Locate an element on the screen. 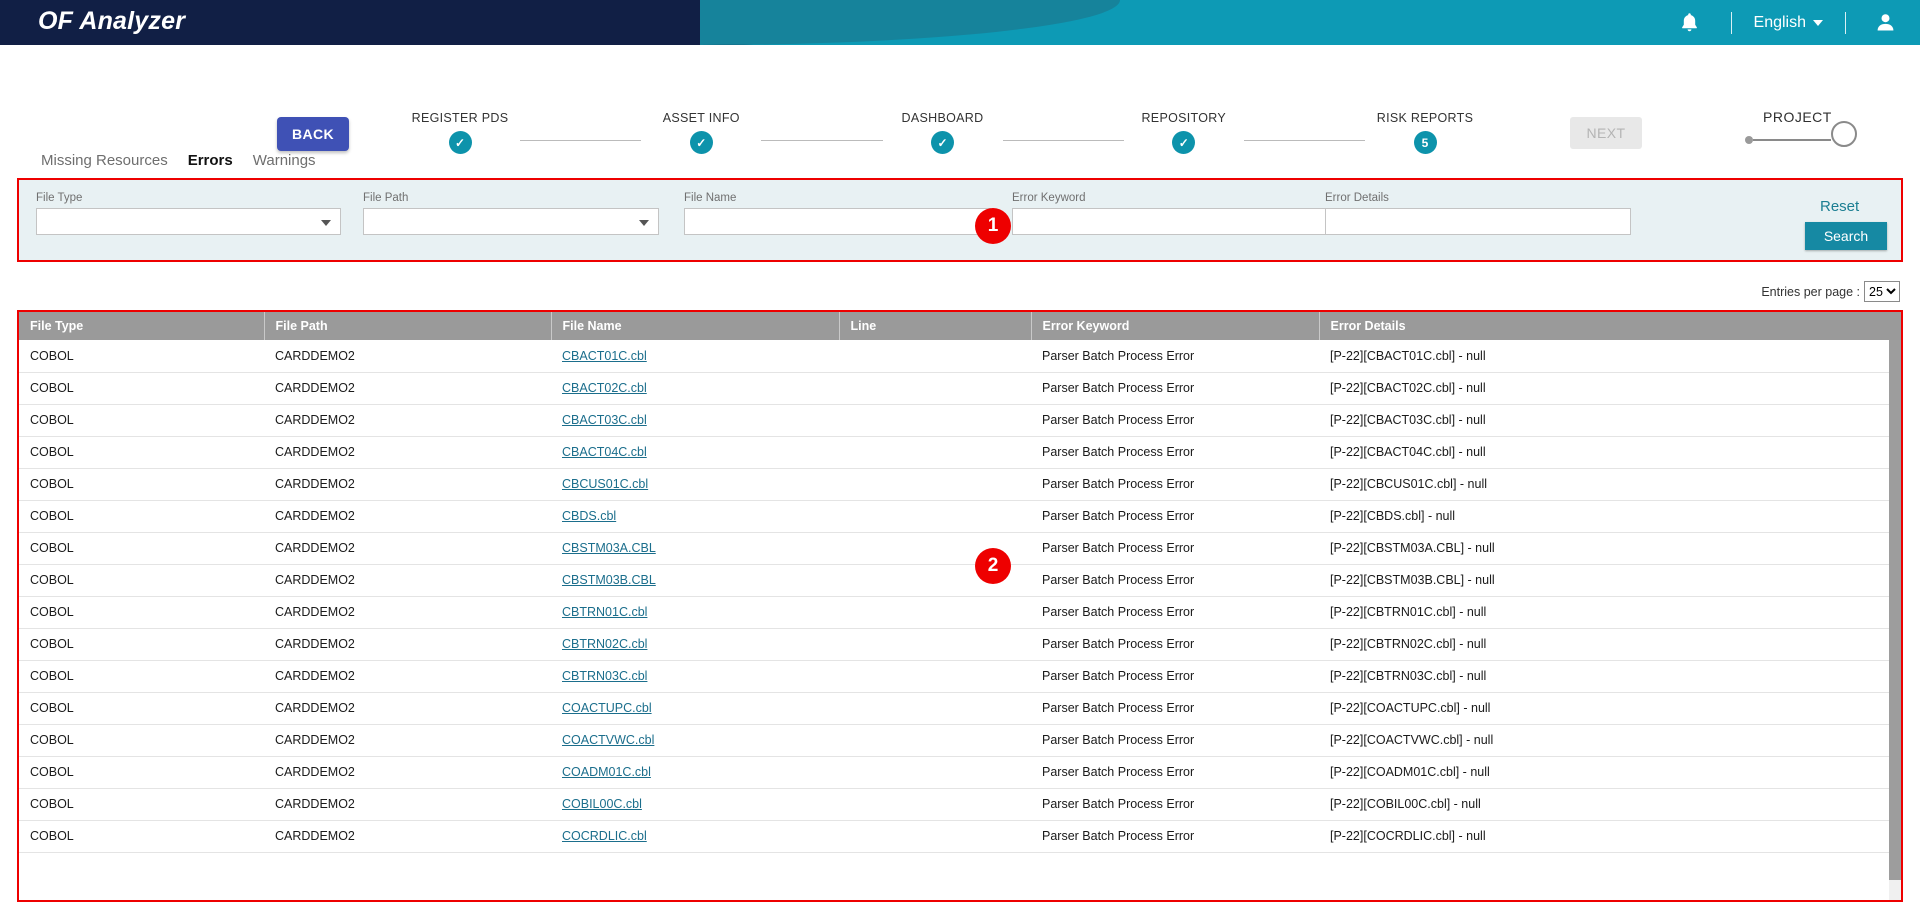  file-name-link: CBSTM03B.CBL is located at coordinates (609, 580).